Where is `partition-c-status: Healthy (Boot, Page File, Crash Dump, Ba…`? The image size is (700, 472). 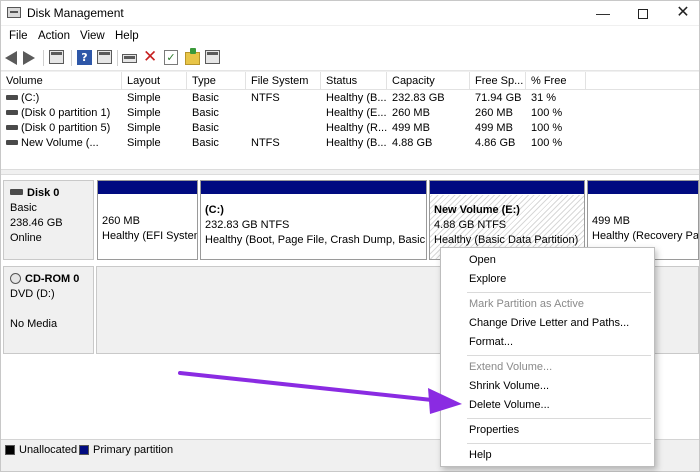 partition-c-status: Healthy (Boot, Page File, Crash Dump, Ba… is located at coordinates (316, 240).